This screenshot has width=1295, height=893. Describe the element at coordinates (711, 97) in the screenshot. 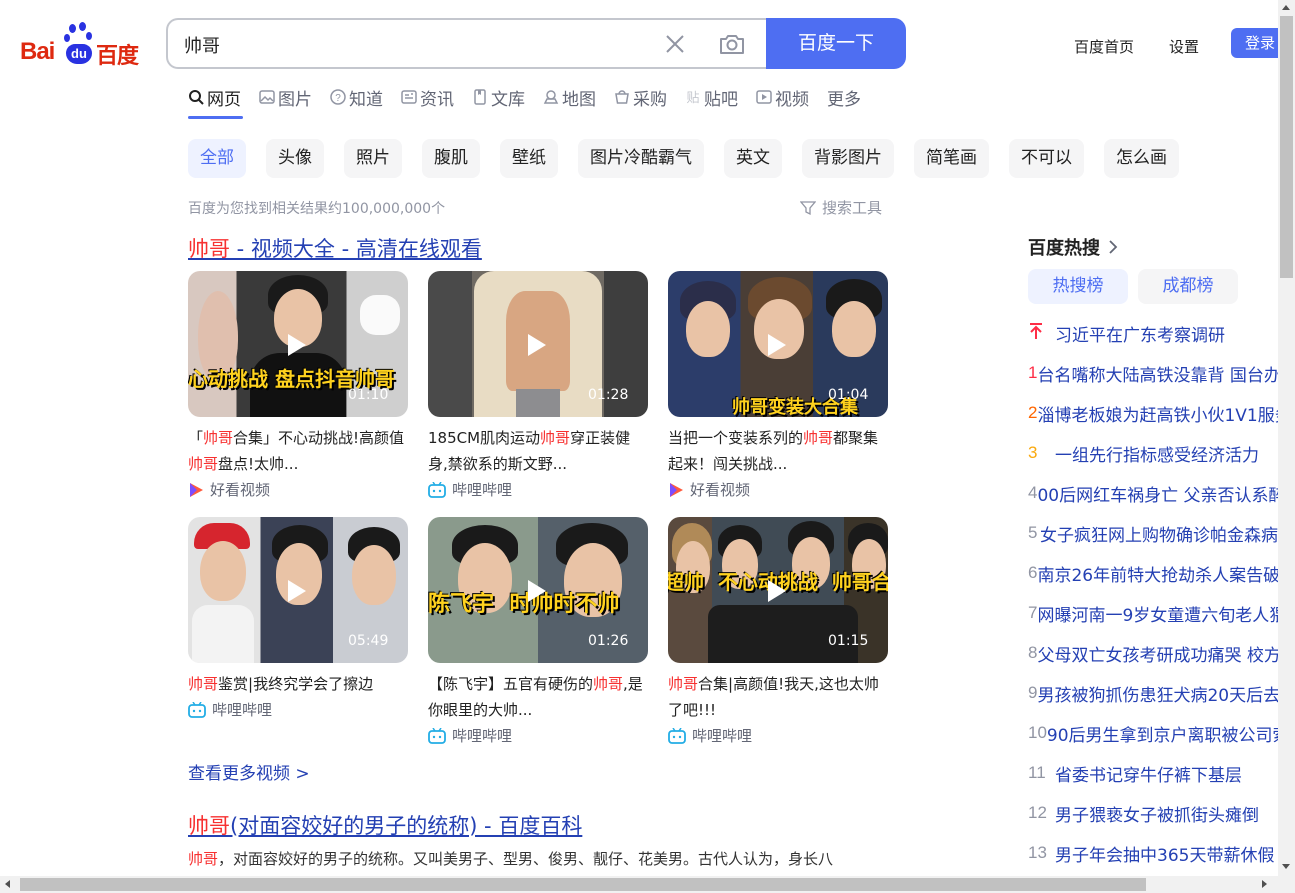

I see `tab-tieba: 贴 贴吧` at that location.